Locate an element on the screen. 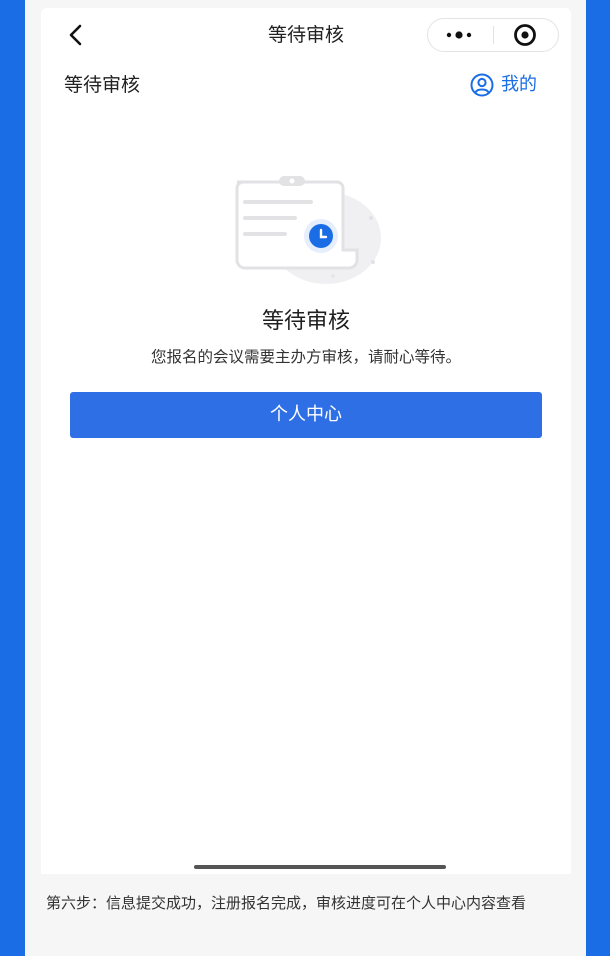 The width and height of the screenshot is (610, 956). close-button is located at coordinates (526, 35).